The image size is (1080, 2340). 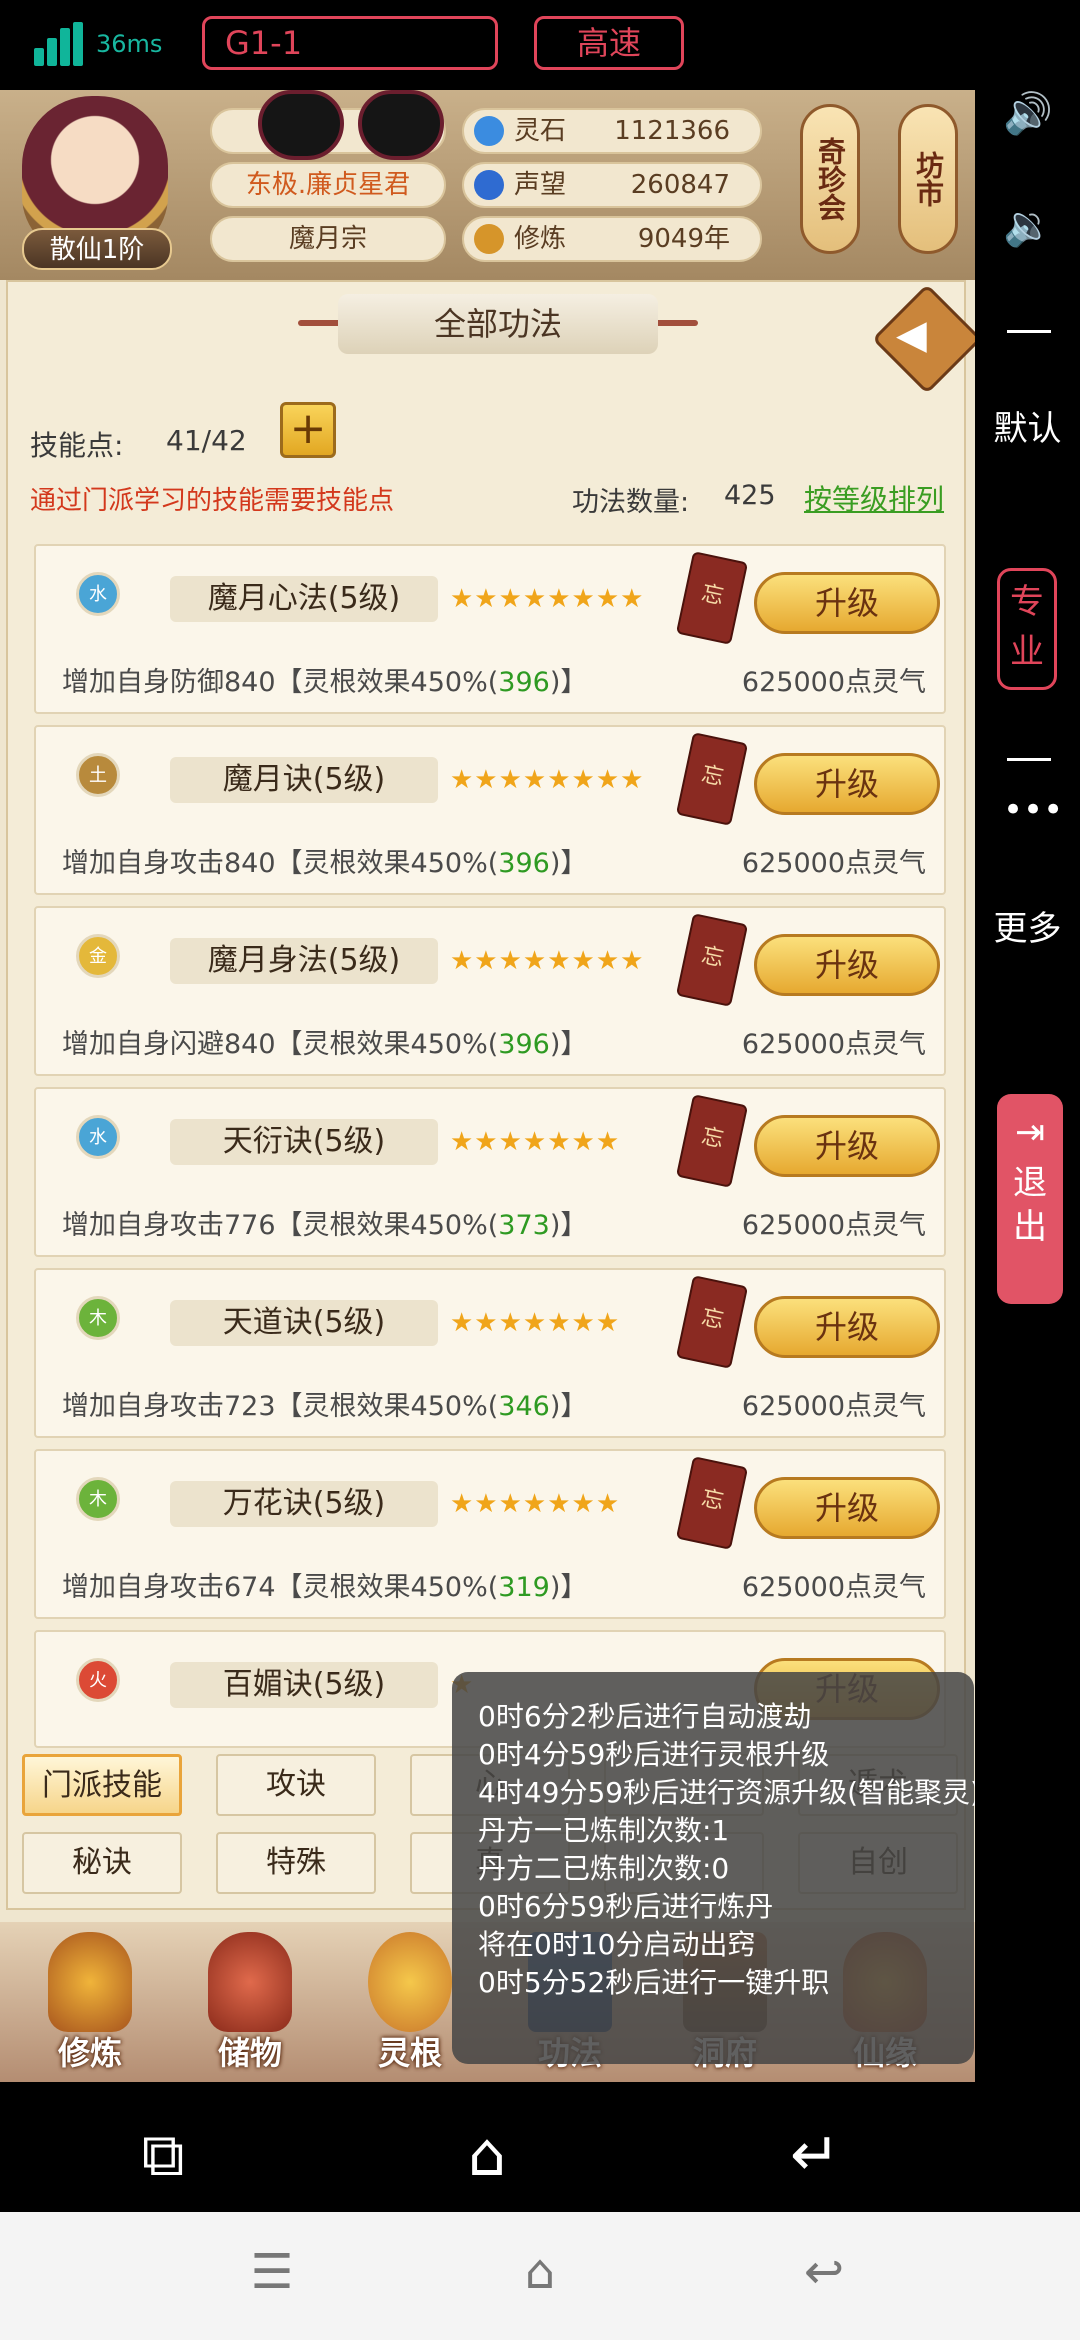 What do you see at coordinates (487, 2155) in the screenshot?
I see `home-icon: ⌂` at bounding box center [487, 2155].